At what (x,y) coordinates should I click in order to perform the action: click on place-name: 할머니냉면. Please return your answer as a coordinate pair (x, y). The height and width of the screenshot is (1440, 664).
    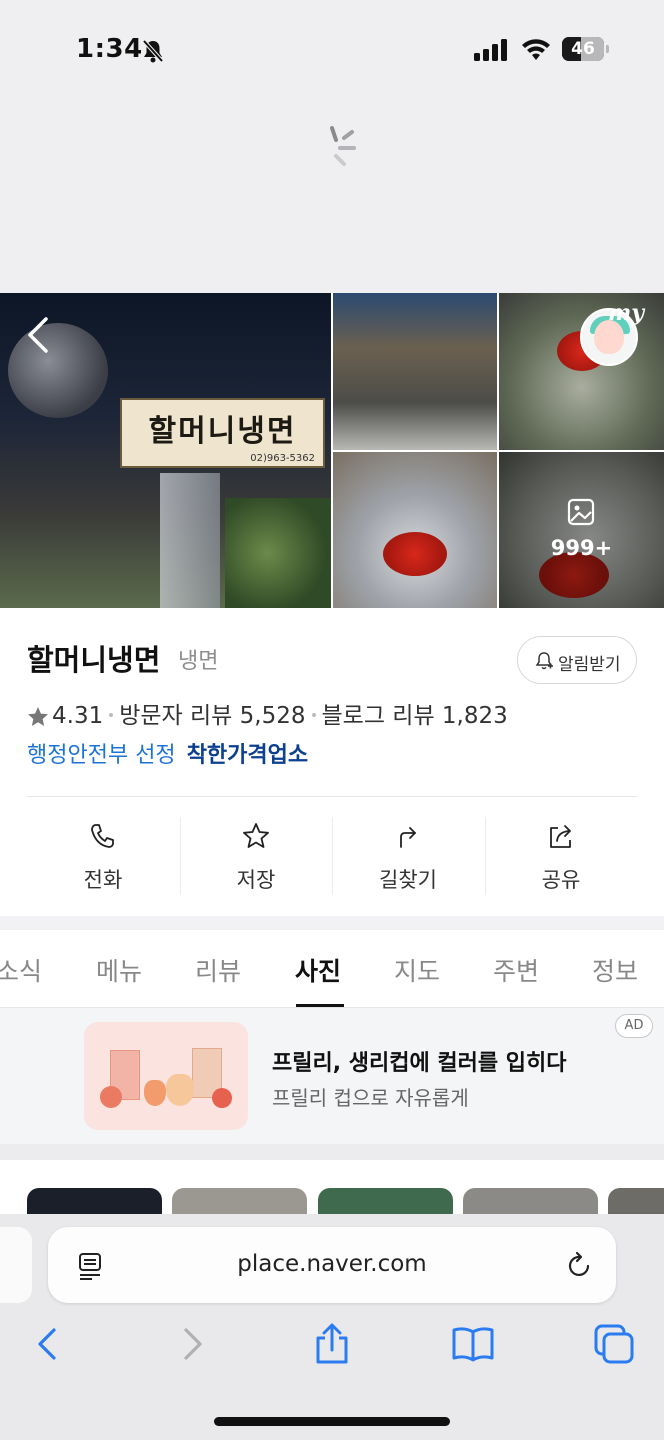
    Looking at the image, I should click on (94, 660).